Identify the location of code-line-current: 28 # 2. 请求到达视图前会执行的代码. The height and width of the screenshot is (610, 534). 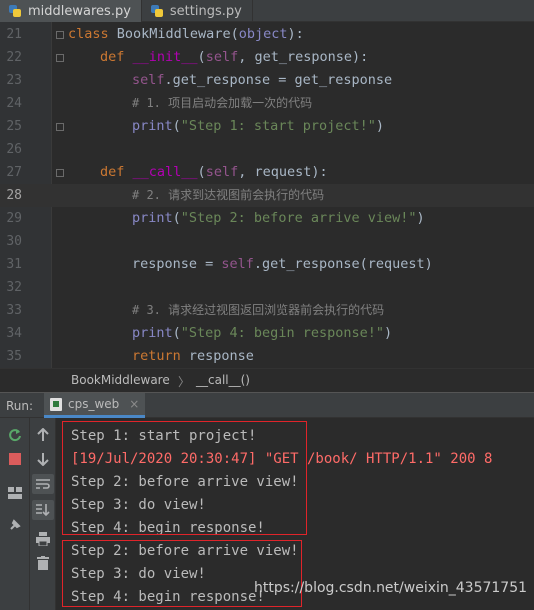
(267, 195).